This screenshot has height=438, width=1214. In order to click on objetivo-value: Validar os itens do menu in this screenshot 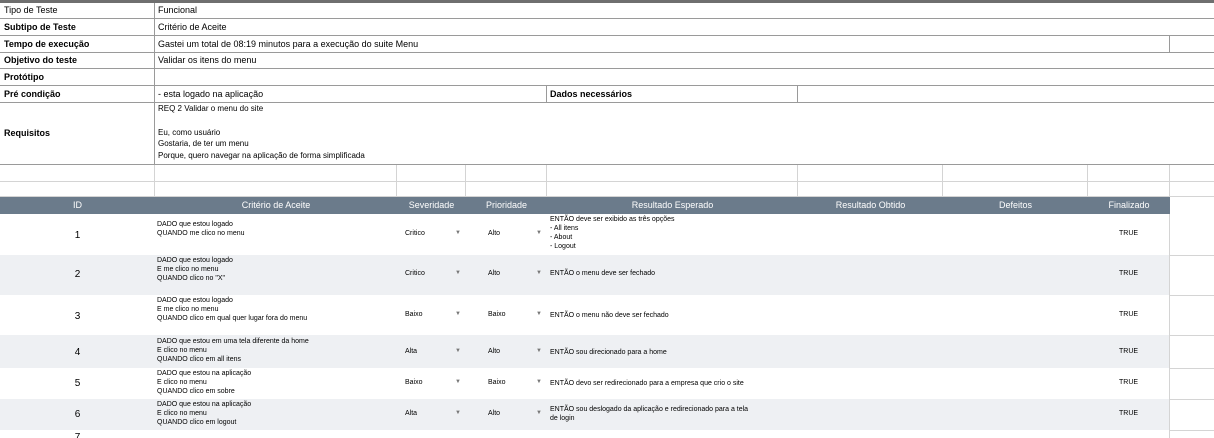, I will do `click(455, 60)`.